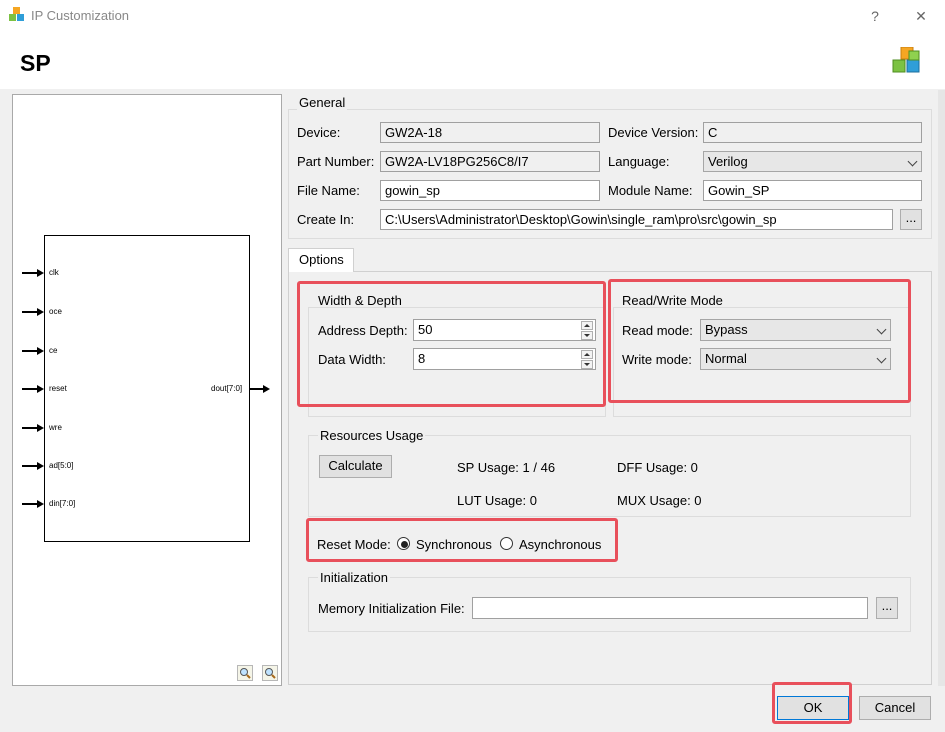 This screenshot has width=945, height=732. Describe the element at coordinates (58, 388) in the screenshot. I see `input-pin-label: reset` at that location.